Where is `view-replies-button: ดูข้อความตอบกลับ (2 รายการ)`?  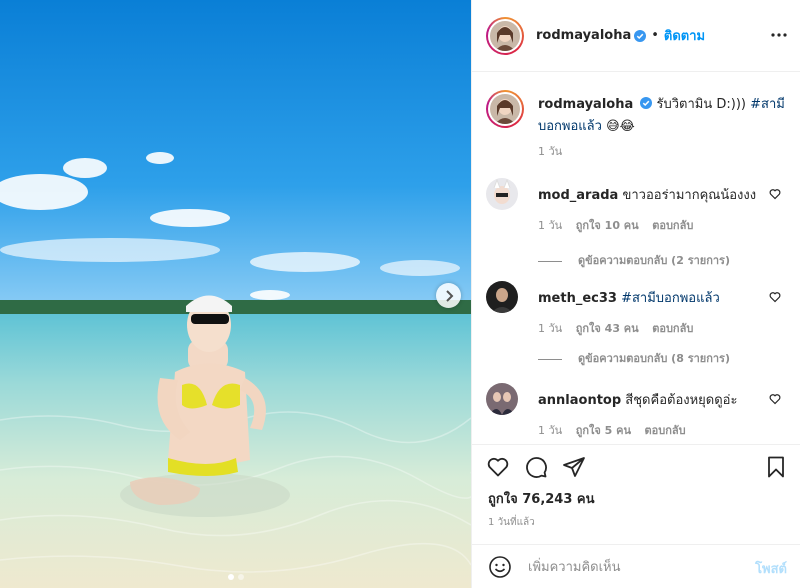 view-replies-button: ดูข้อความตอบกลับ (2 รายการ) is located at coordinates (634, 260).